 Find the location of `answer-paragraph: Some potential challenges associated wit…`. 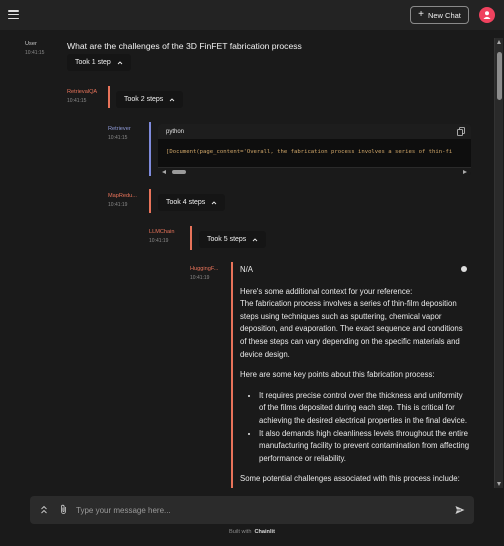

answer-paragraph: Some potential challenges associated wit… is located at coordinates (350, 479).